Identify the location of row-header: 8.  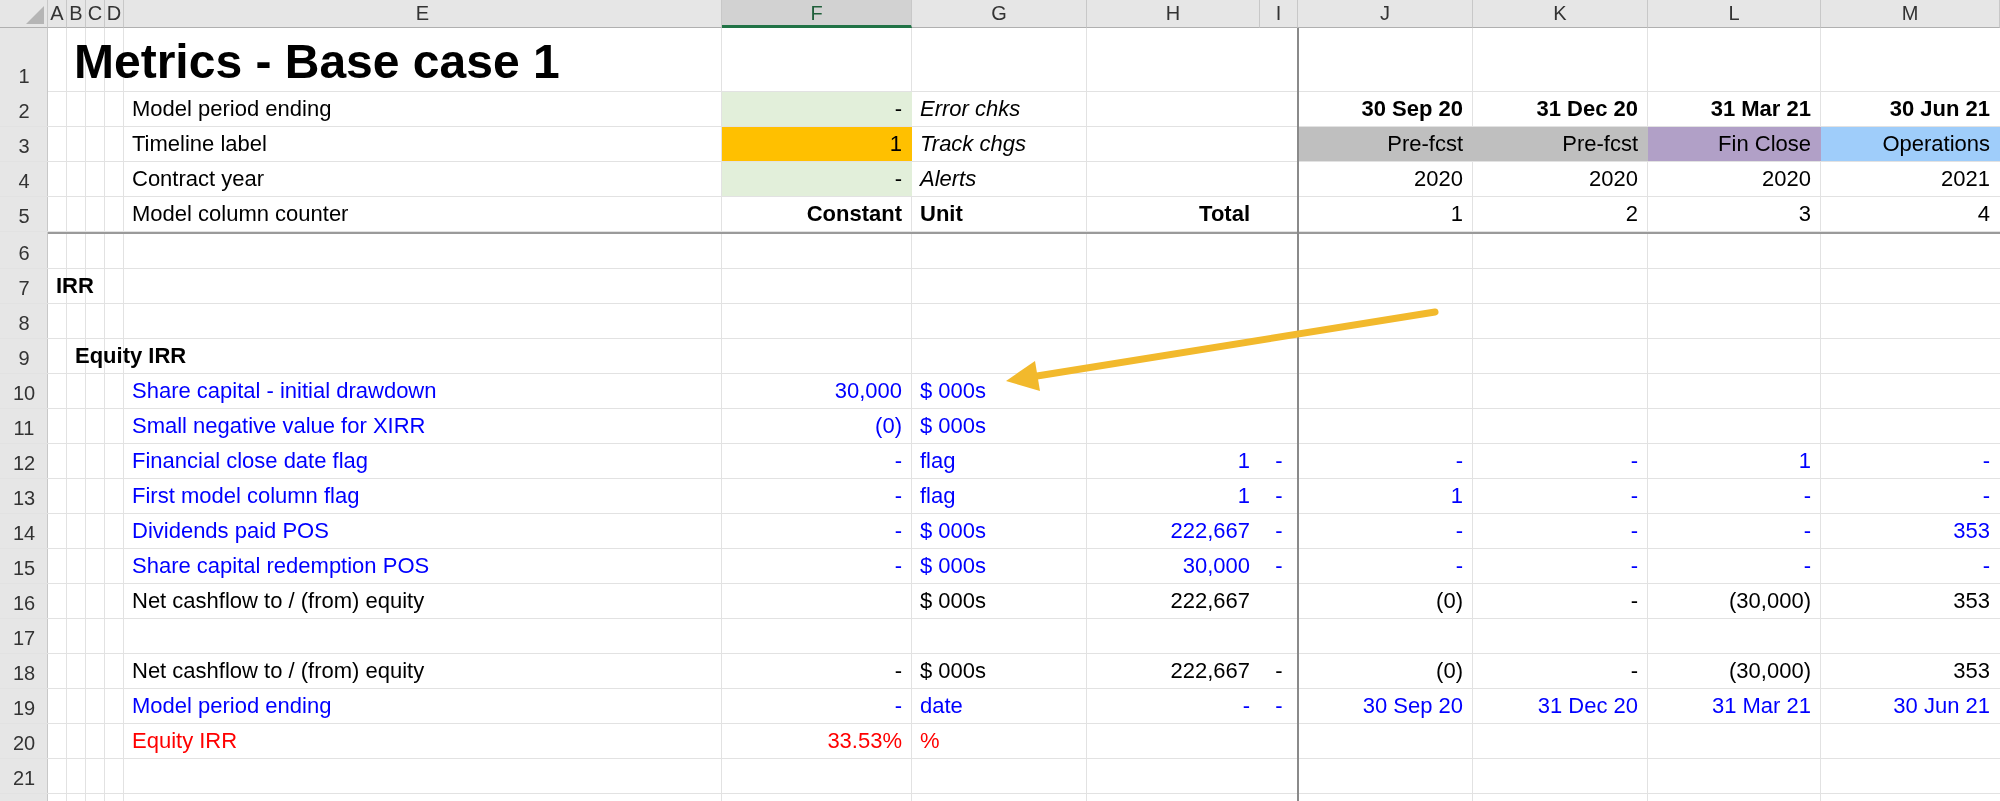
(24, 321).